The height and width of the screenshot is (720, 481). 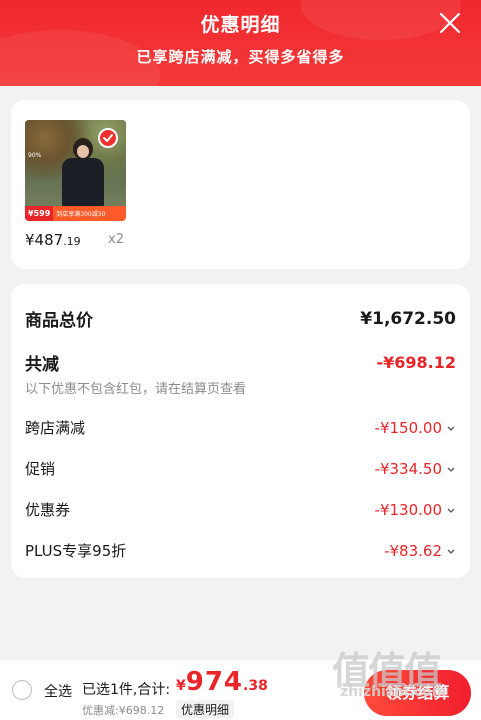 What do you see at coordinates (72, 241) in the screenshot?
I see `product-price-decimal: .19` at bounding box center [72, 241].